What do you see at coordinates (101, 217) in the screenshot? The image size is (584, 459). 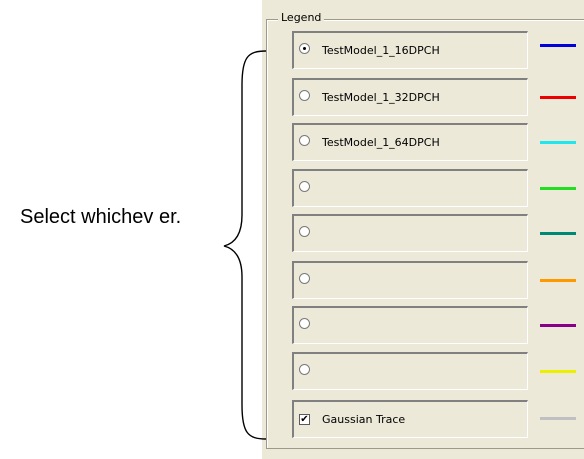 I see `annotation-text: Select whichev er.` at bounding box center [101, 217].